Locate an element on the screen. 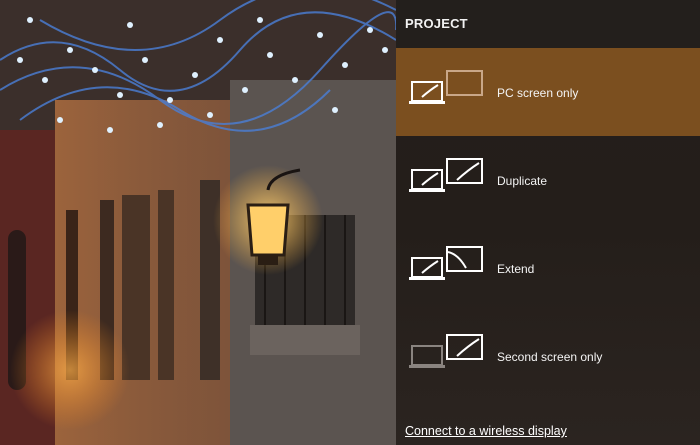 This screenshot has width=700, height=445. option-label: PC screen only is located at coordinates (538, 93).